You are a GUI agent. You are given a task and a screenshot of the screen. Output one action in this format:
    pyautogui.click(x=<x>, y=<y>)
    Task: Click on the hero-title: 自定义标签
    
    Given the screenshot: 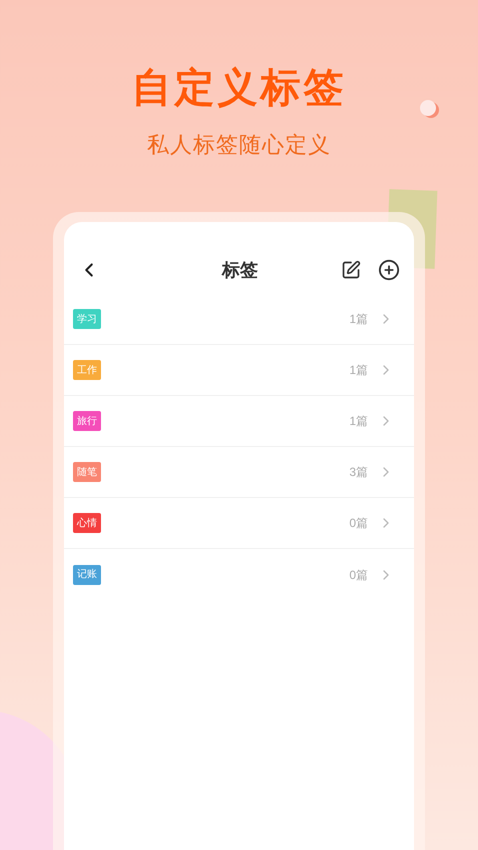 What is the action you would take?
    pyautogui.click(x=239, y=88)
    